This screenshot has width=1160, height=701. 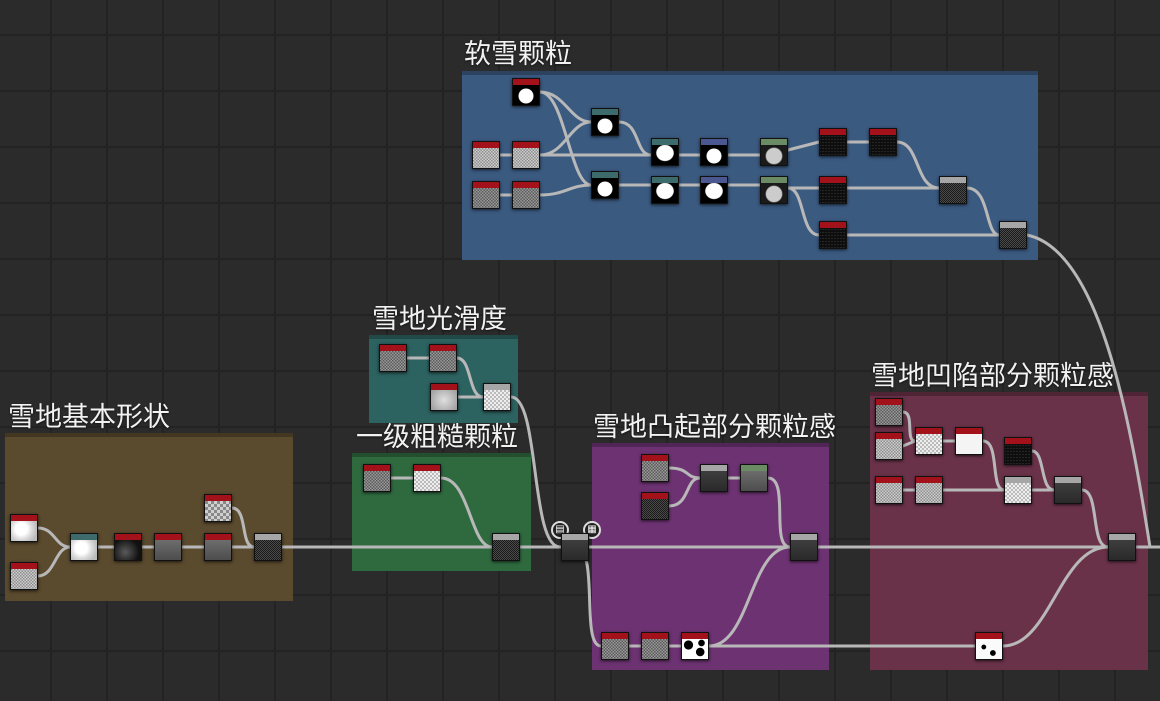 I want to click on node-coarse-noise, so click(x=377, y=478).